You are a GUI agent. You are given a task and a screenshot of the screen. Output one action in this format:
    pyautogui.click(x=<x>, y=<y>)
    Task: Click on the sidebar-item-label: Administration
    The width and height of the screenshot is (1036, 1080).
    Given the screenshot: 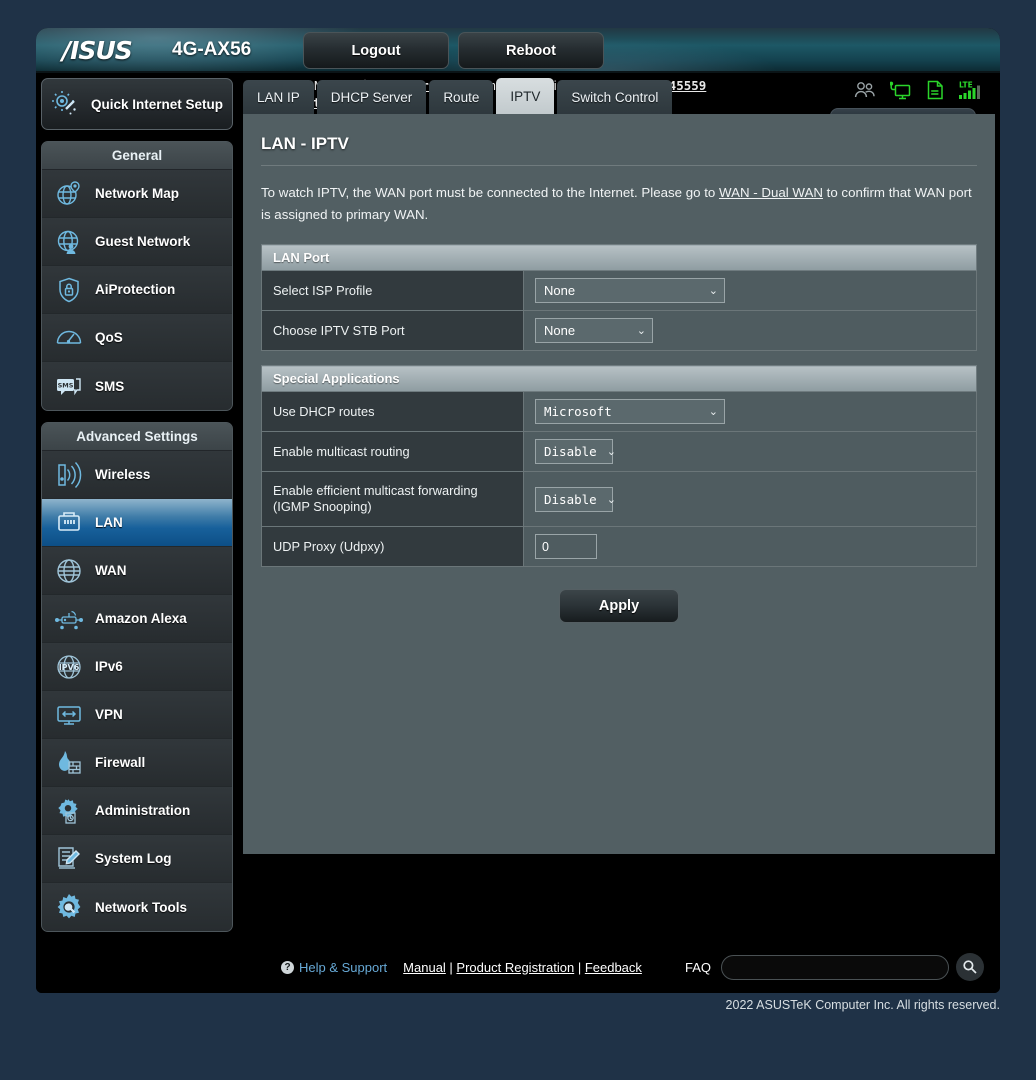 What is the action you would take?
    pyautogui.click(x=143, y=810)
    